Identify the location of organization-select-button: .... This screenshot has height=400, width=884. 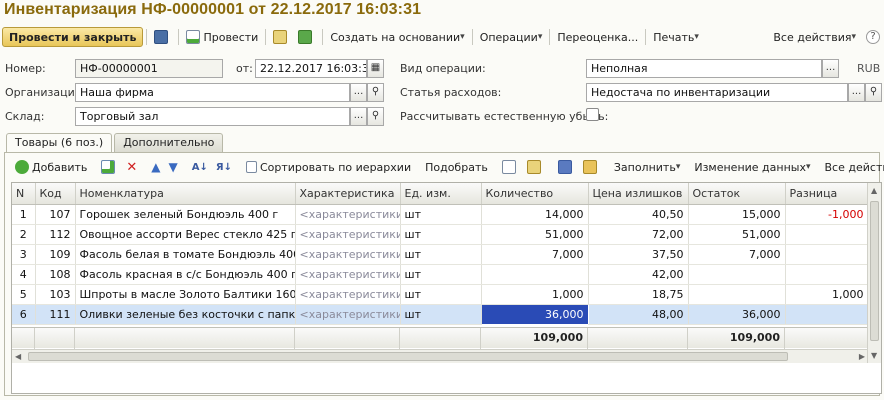
(358, 92).